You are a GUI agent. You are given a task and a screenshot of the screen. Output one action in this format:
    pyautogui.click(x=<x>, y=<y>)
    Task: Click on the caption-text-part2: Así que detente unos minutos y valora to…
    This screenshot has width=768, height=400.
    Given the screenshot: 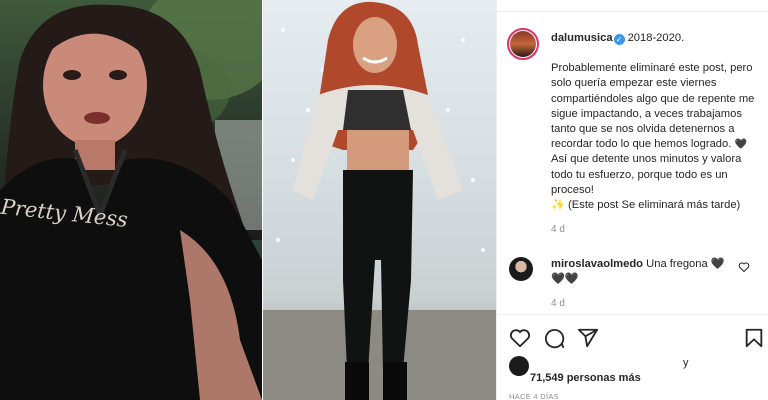 What is the action you would take?
    pyautogui.click(x=646, y=174)
    